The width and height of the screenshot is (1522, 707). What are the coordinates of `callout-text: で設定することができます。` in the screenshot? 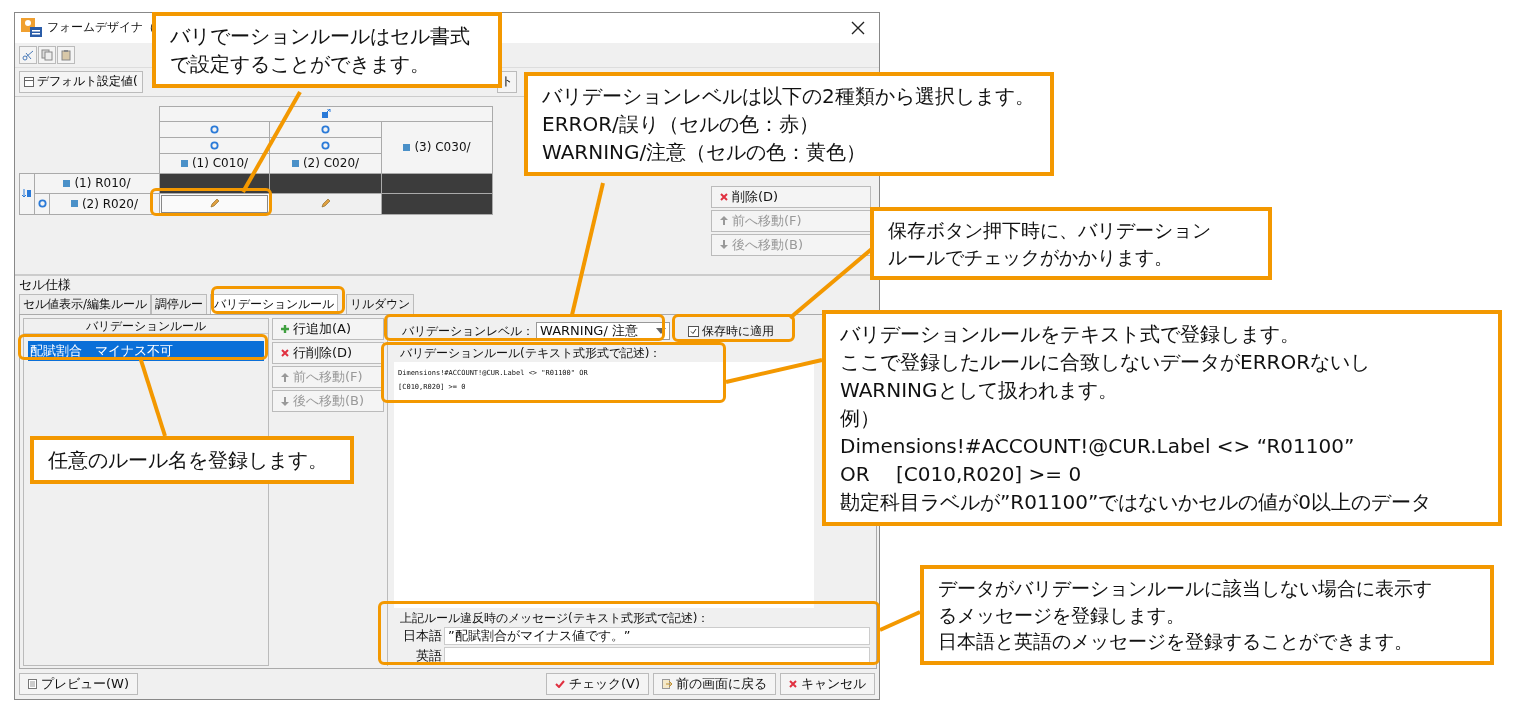 It's located at (300, 64).